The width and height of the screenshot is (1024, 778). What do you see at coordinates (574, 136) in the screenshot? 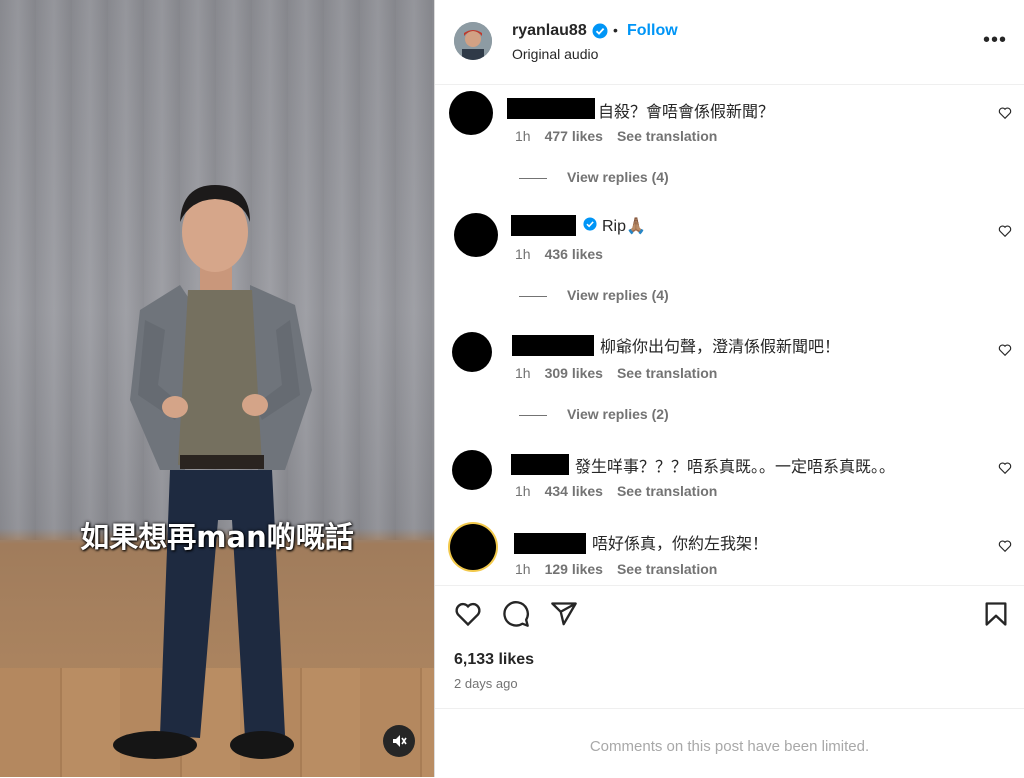
I see `comment-likes: 477 likes` at bounding box center [574, 136].